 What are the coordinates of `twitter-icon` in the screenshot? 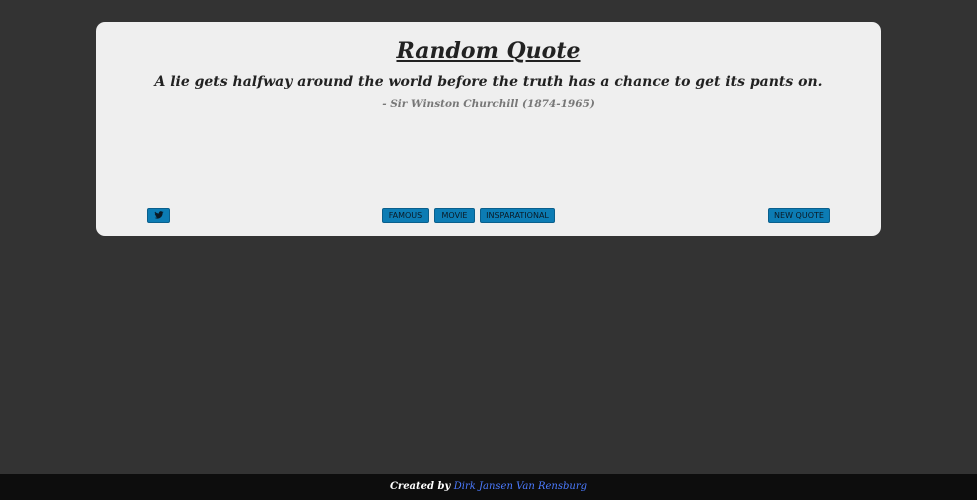 It's located at (158, 214).